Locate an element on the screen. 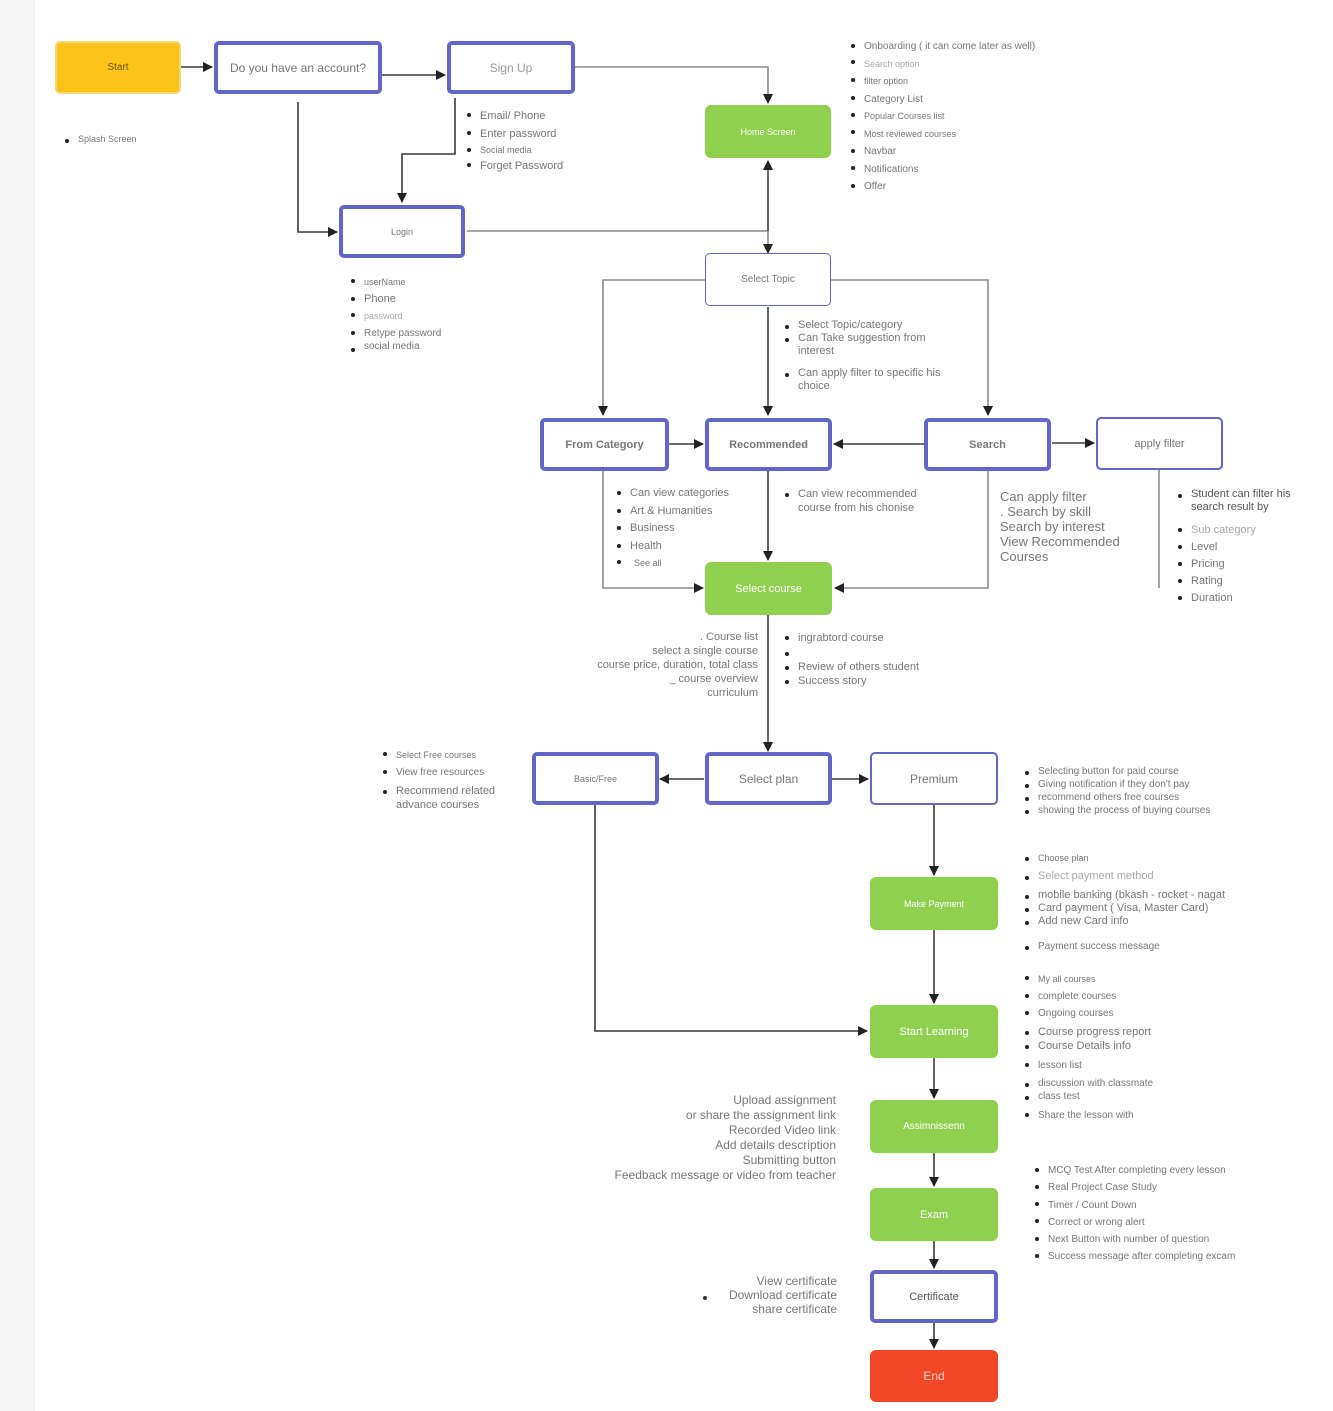 This screenshot has height=1411, width=1333. note-item: select a single course is located at coordinates (705, 651).